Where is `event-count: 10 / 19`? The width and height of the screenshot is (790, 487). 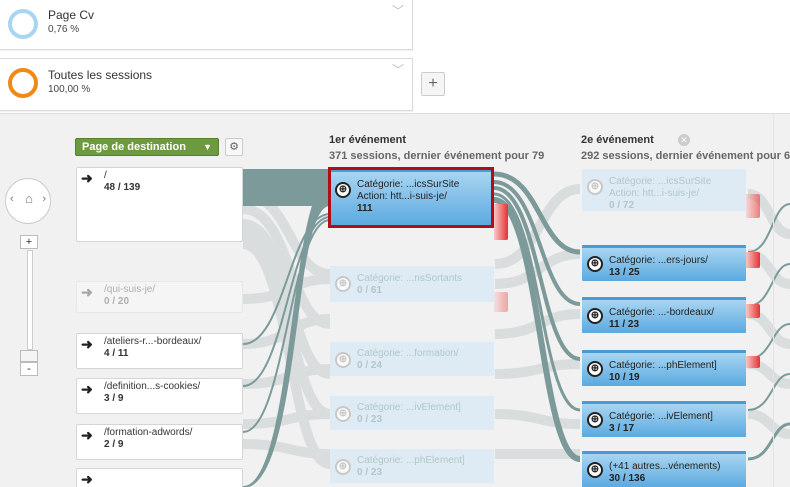 event-count: 10 / 19 is located at coordinates (624, 377).